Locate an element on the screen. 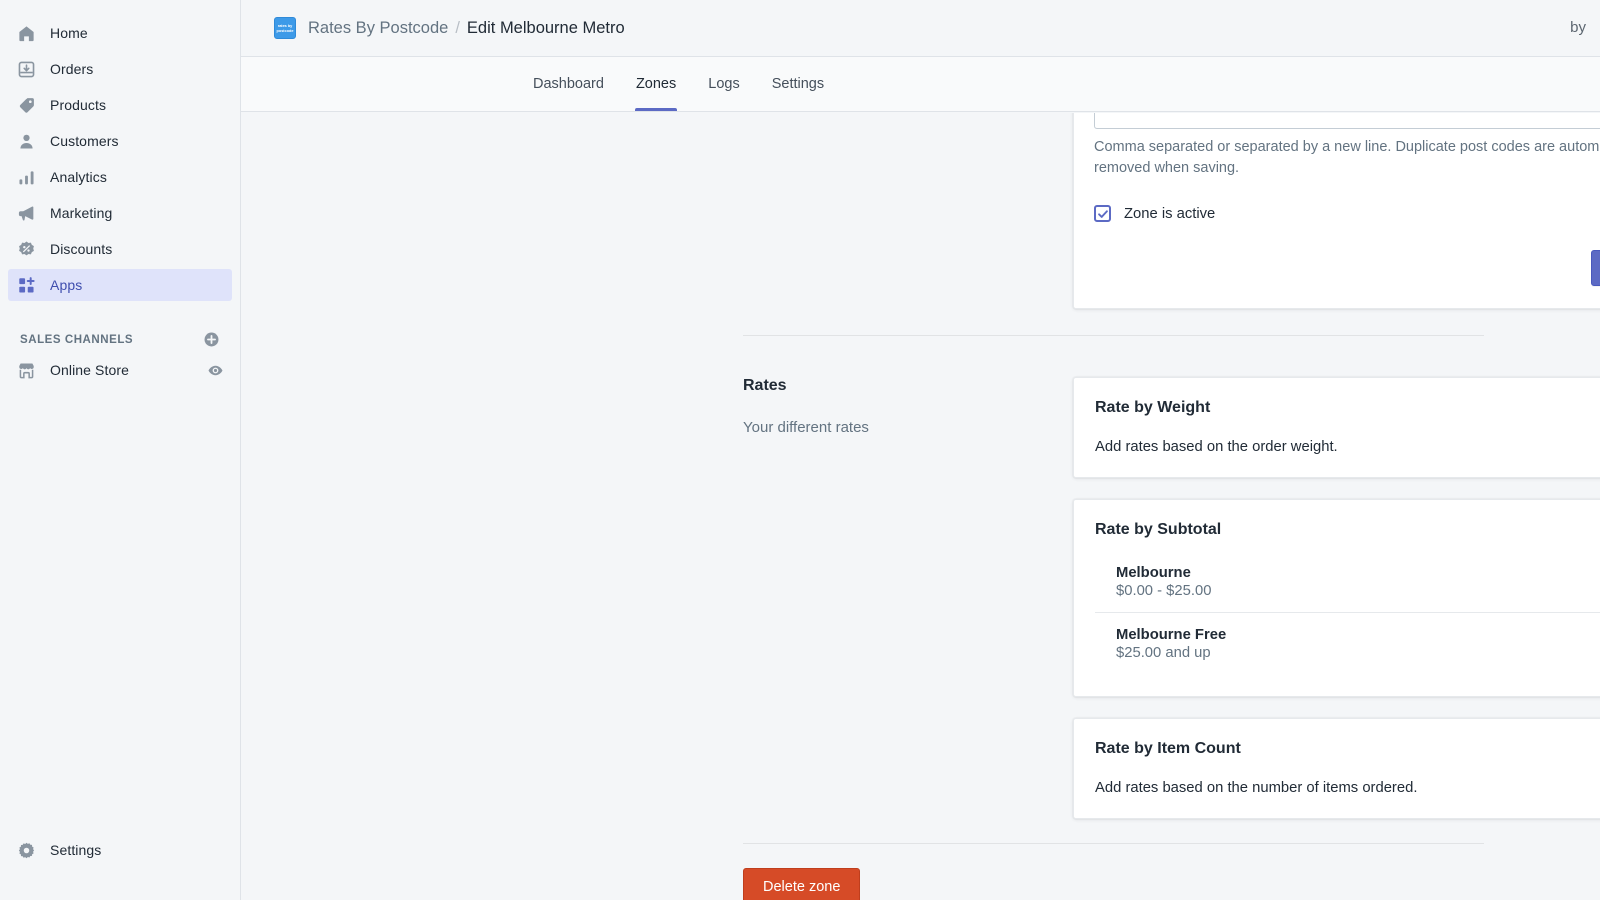  card-header: Rate by Item Count Add Rate is located at coordinates (1347, 749).